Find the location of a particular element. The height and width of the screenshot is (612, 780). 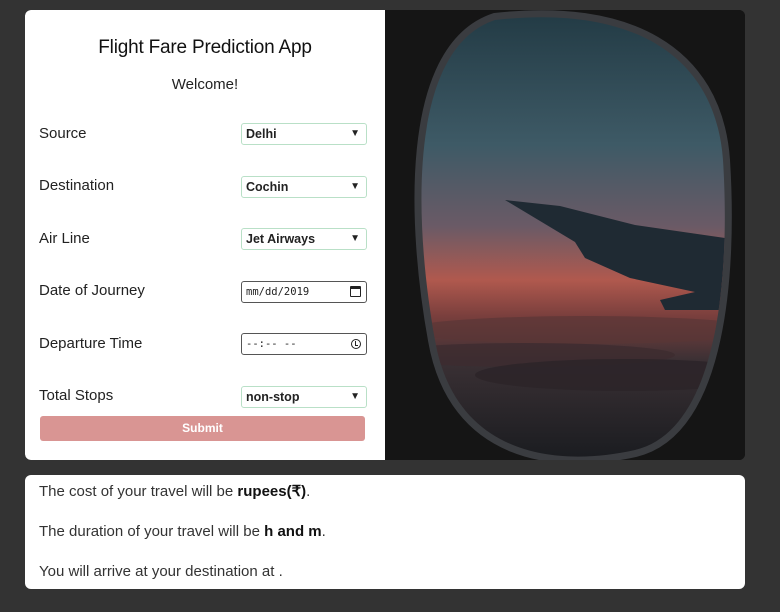

cost-prefix: The cost of your travel will be is located at coordinates (138, 491).